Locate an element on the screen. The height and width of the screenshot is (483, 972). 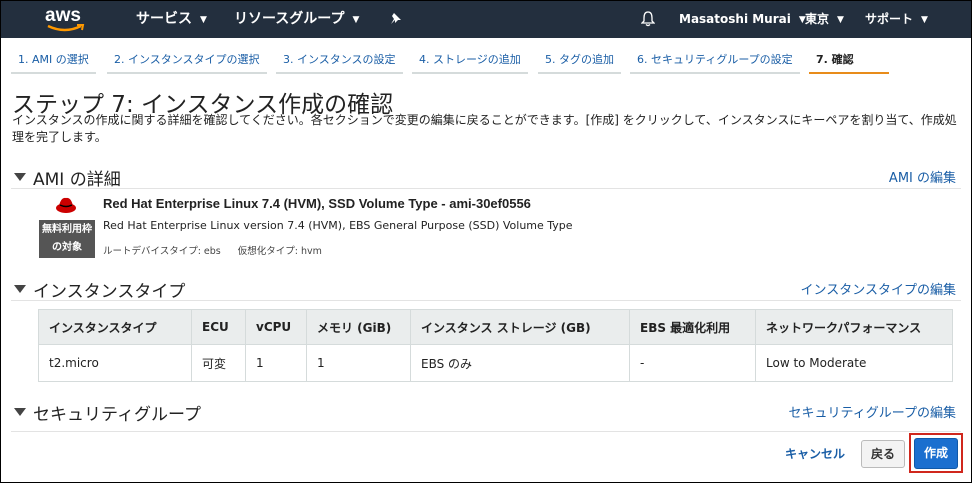
table-cell: t2.micro is located at coordinates (115, 363).